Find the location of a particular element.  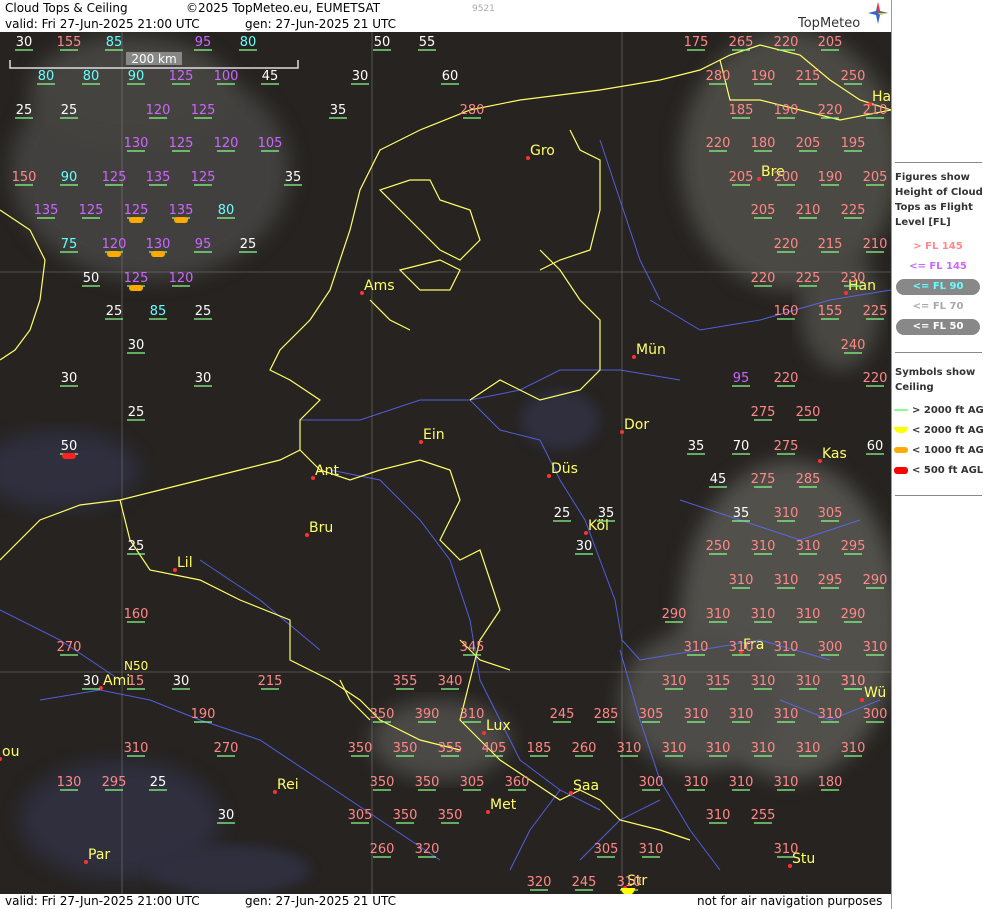

cloud-top-value: 85 is located at coordinates (114, 42).